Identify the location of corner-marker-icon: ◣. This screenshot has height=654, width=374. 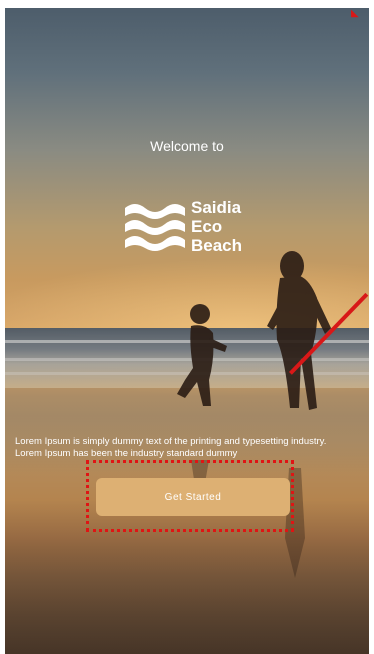
(355, 13).